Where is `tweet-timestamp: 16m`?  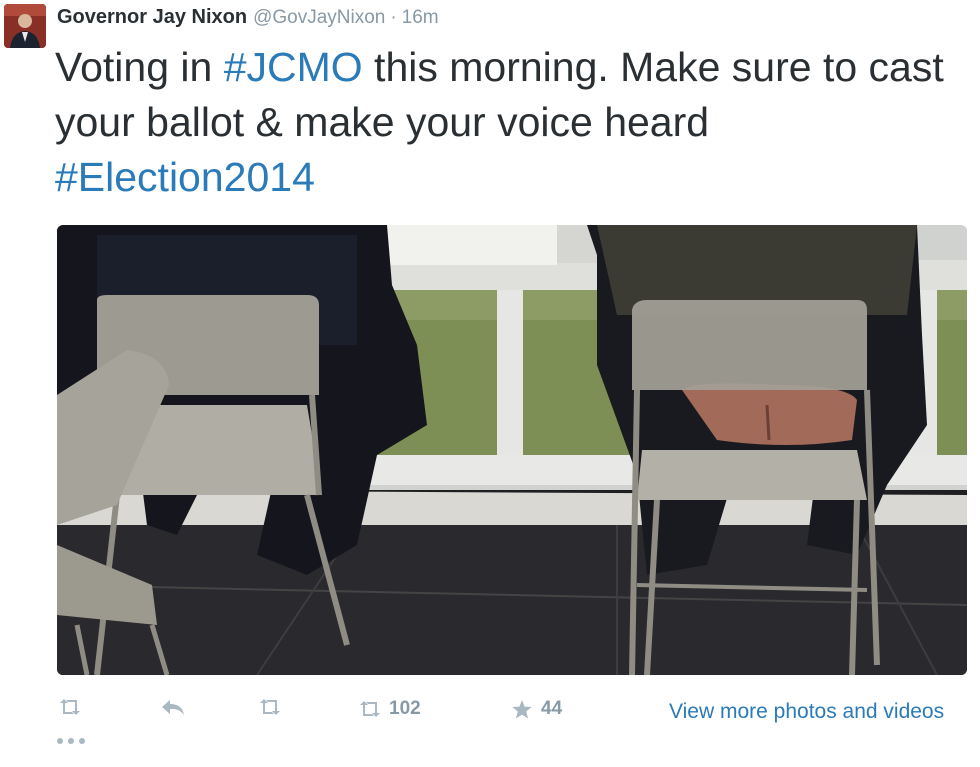
tweet-timestamp: 16m is located at coordinates (420, 18).